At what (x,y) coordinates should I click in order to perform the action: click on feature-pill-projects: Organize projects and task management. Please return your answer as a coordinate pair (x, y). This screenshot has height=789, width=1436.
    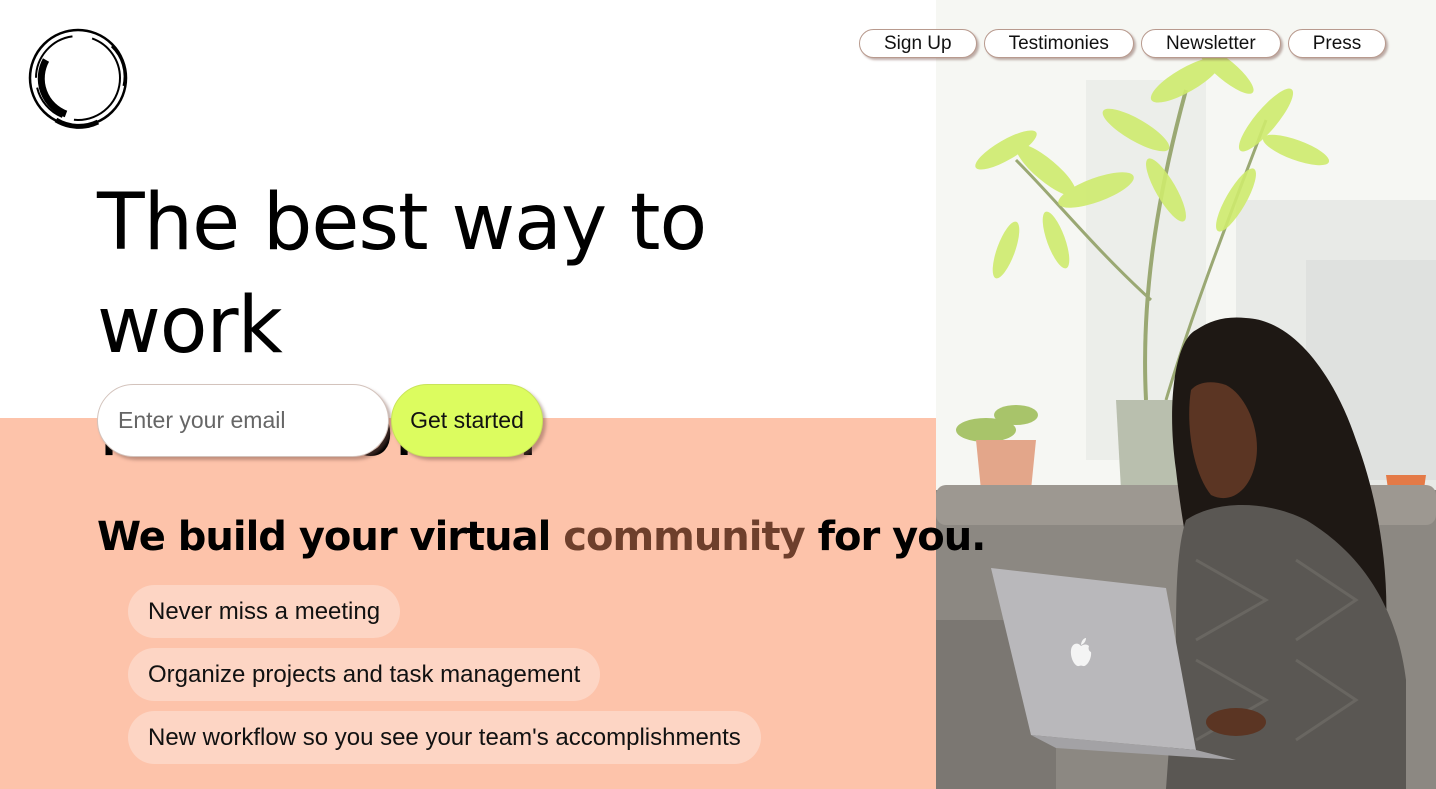
    Looking at the image, I should click on (364, 674).